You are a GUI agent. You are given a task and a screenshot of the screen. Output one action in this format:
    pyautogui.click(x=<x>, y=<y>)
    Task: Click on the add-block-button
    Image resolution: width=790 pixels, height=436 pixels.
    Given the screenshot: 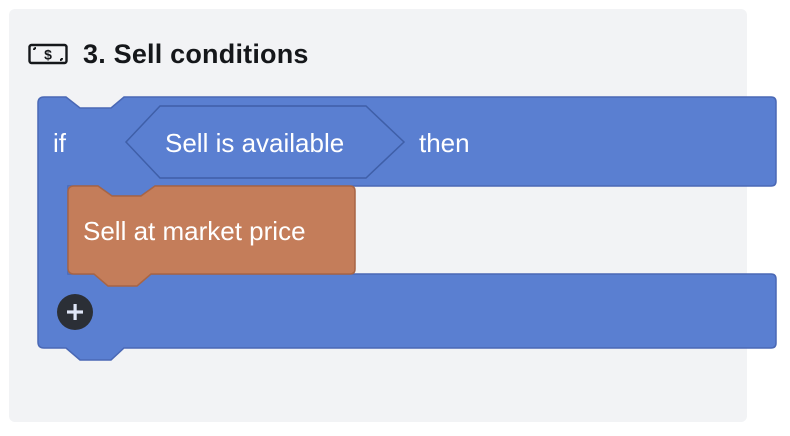 What is the action you would take?
    pyautogui.click(x=75, y=312)
    